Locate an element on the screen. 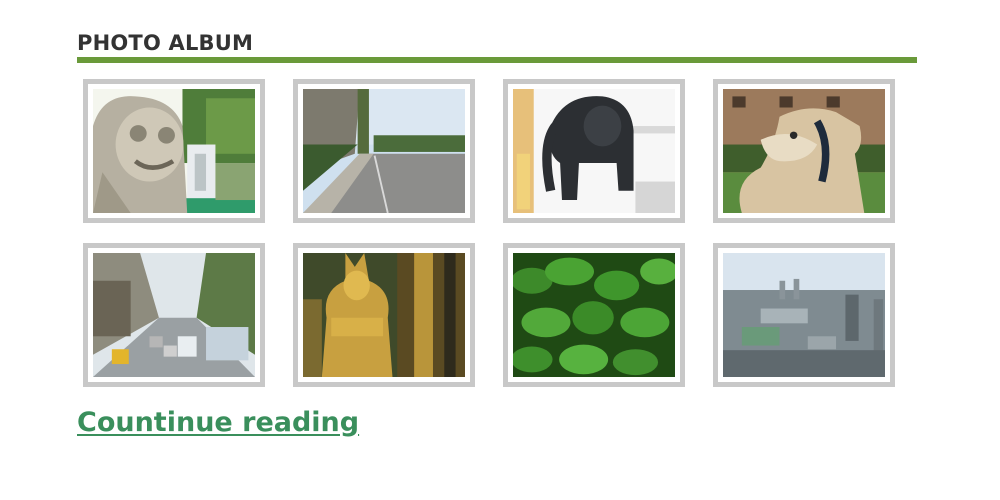 This screenshot has height=500, width=1000. city-skyline-image is located at coordinates (804, 315).